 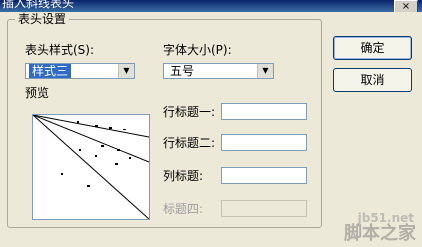 What do you see at coordinates (182, 71) in the screenshot?
I see `font-size-value: 五号` at bounding box center [182, 71].